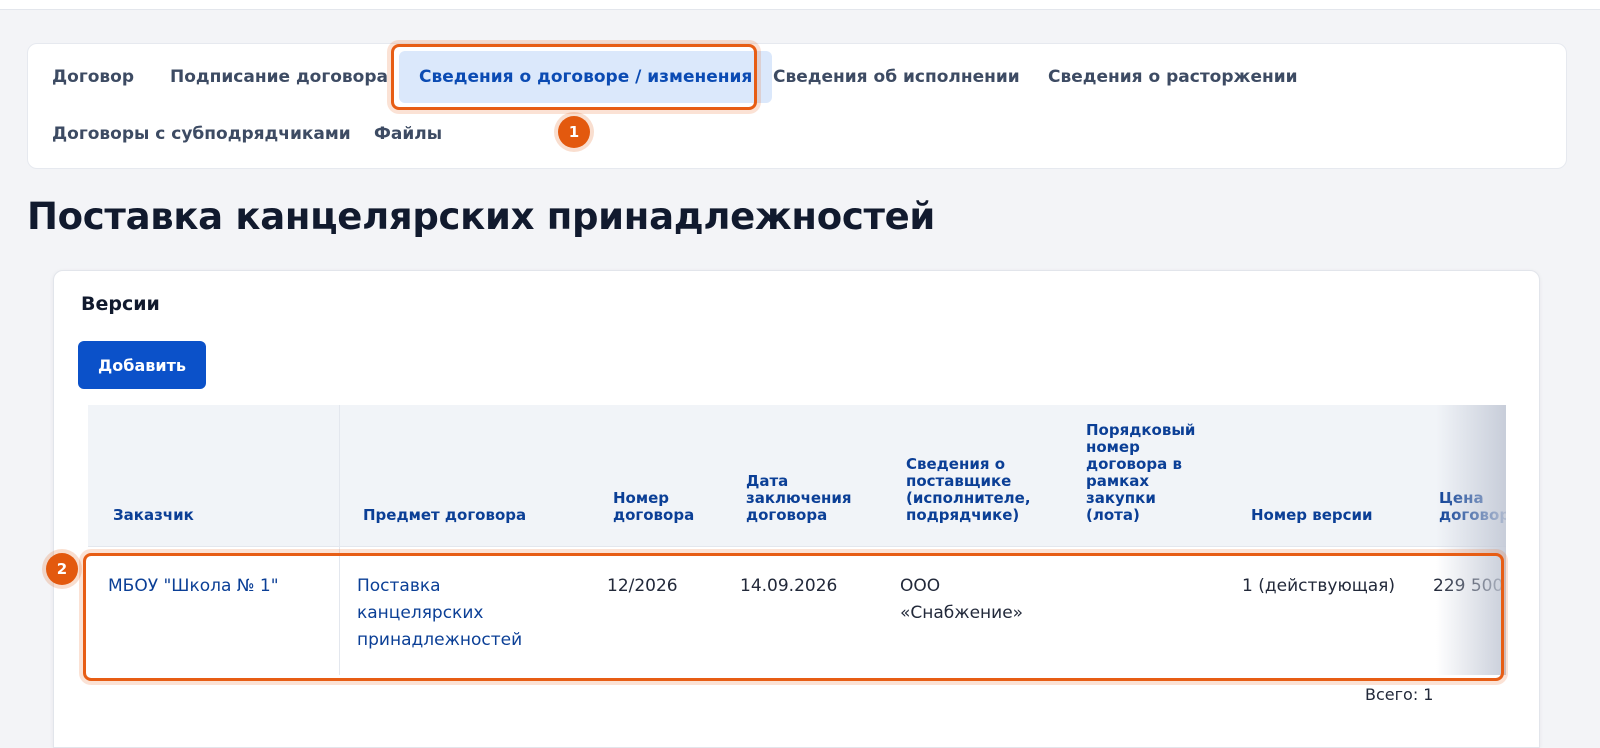  I want to click on tab-termination-info: Сведения о расторжении, so click(1173, 77).